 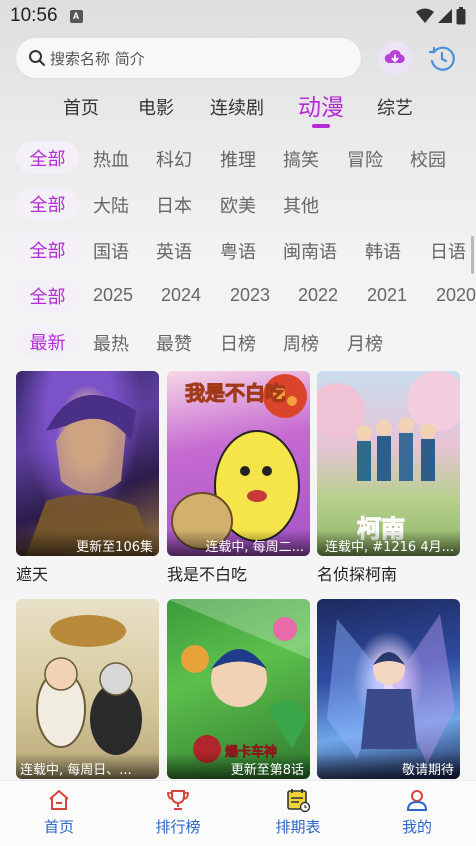 I want to click on episode-badge: 更新至第8话, so click(x=238, y=766).